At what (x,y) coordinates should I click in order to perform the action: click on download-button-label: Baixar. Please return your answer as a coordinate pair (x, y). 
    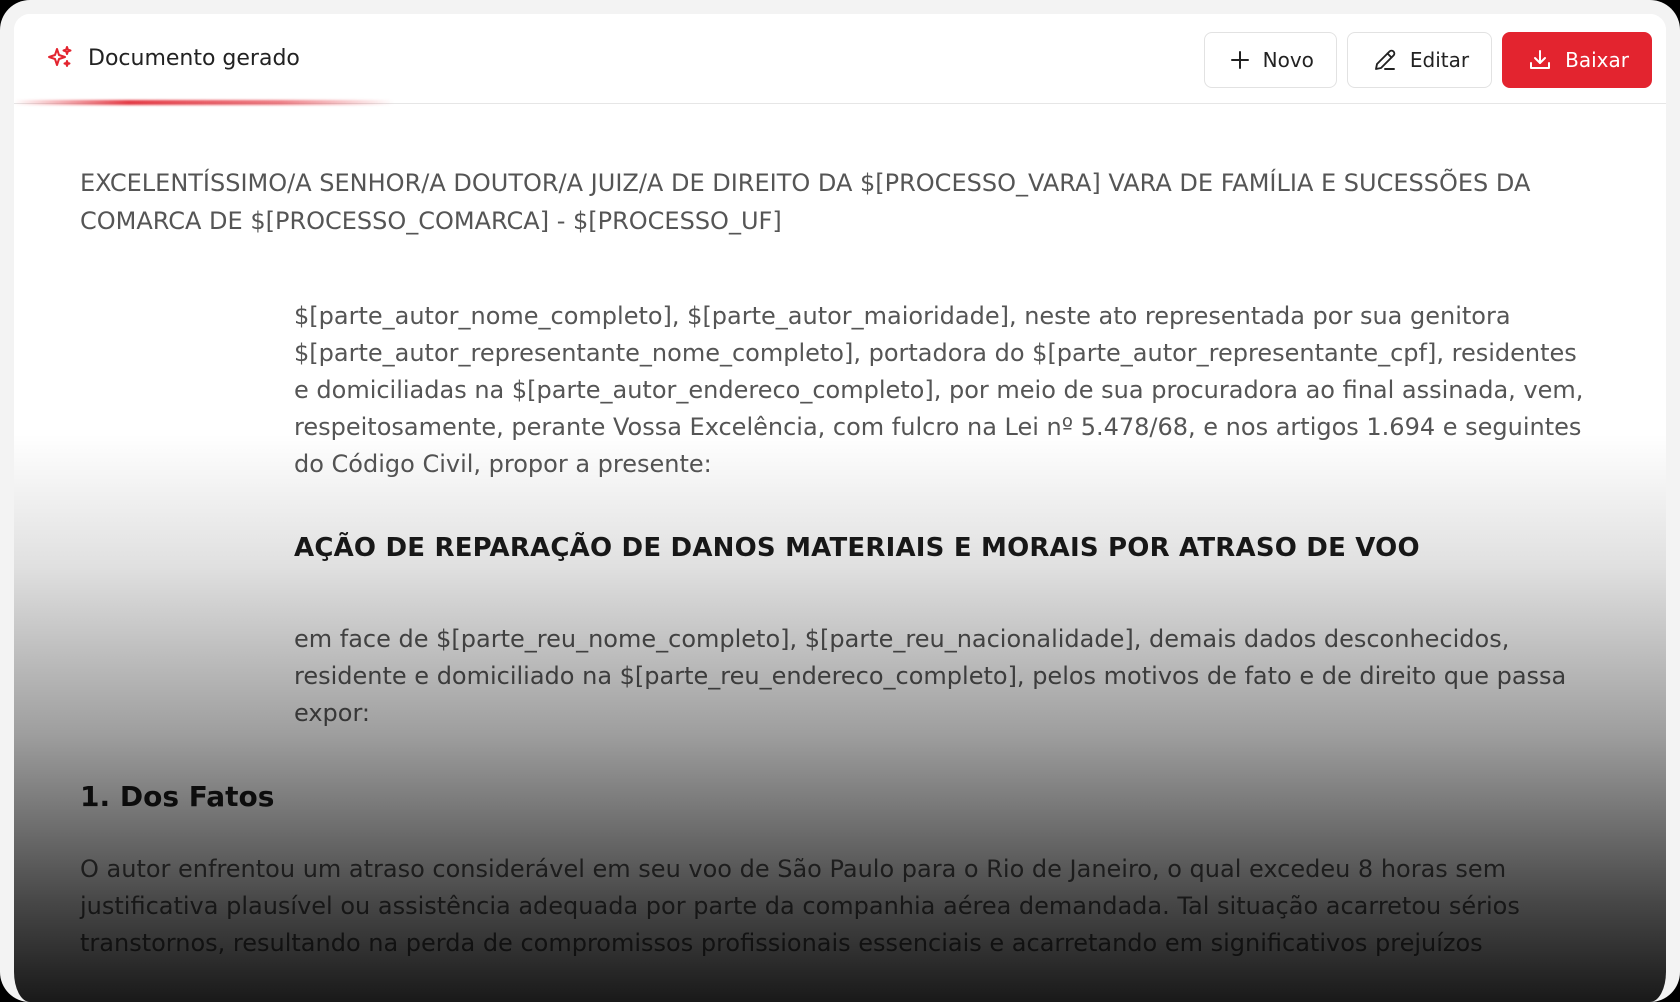
    Looking at the image, I should click on (1597, 60).